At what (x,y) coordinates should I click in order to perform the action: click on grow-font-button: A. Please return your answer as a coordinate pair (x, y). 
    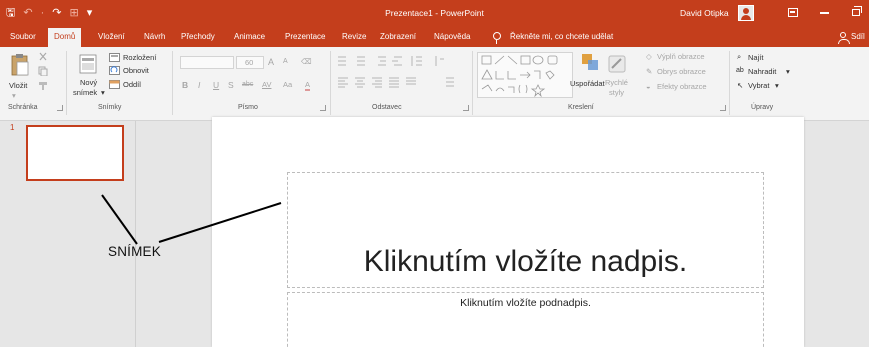
    Looking at the image, I should click on (271, 62).